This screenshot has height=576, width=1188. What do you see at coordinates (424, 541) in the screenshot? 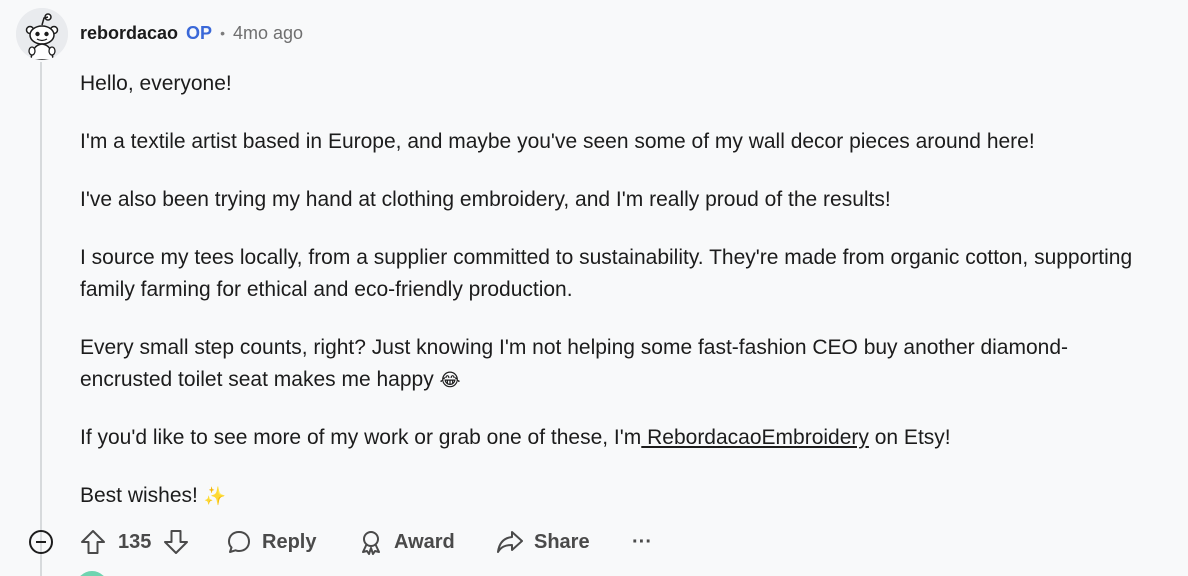
I see `award-label: Award` at bounding box center [424, 541].